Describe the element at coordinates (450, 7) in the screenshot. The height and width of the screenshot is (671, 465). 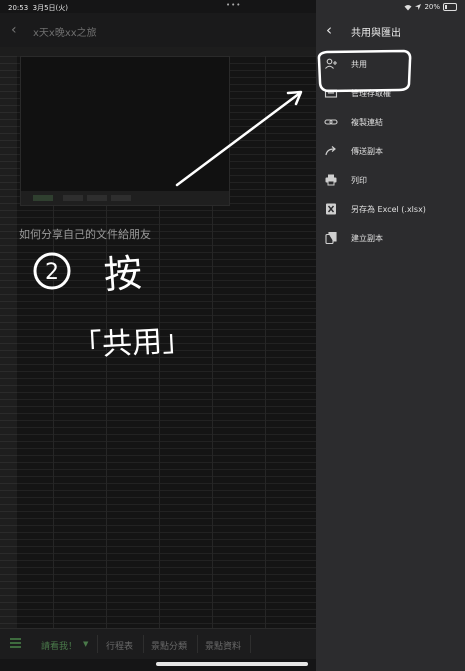
I see `battery-icon` at that location.